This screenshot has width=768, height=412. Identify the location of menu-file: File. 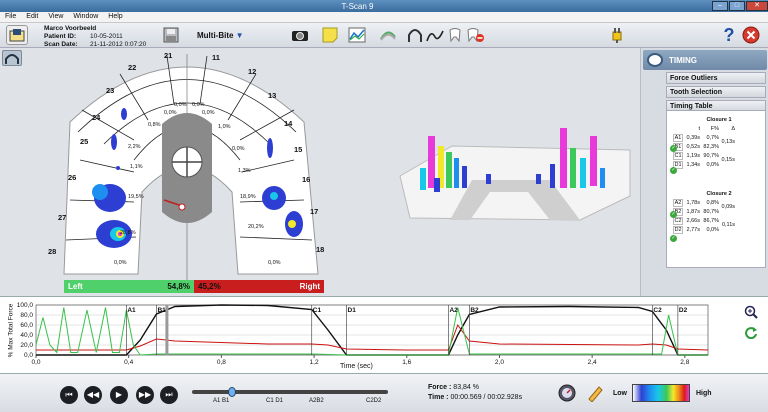
(10, 17).